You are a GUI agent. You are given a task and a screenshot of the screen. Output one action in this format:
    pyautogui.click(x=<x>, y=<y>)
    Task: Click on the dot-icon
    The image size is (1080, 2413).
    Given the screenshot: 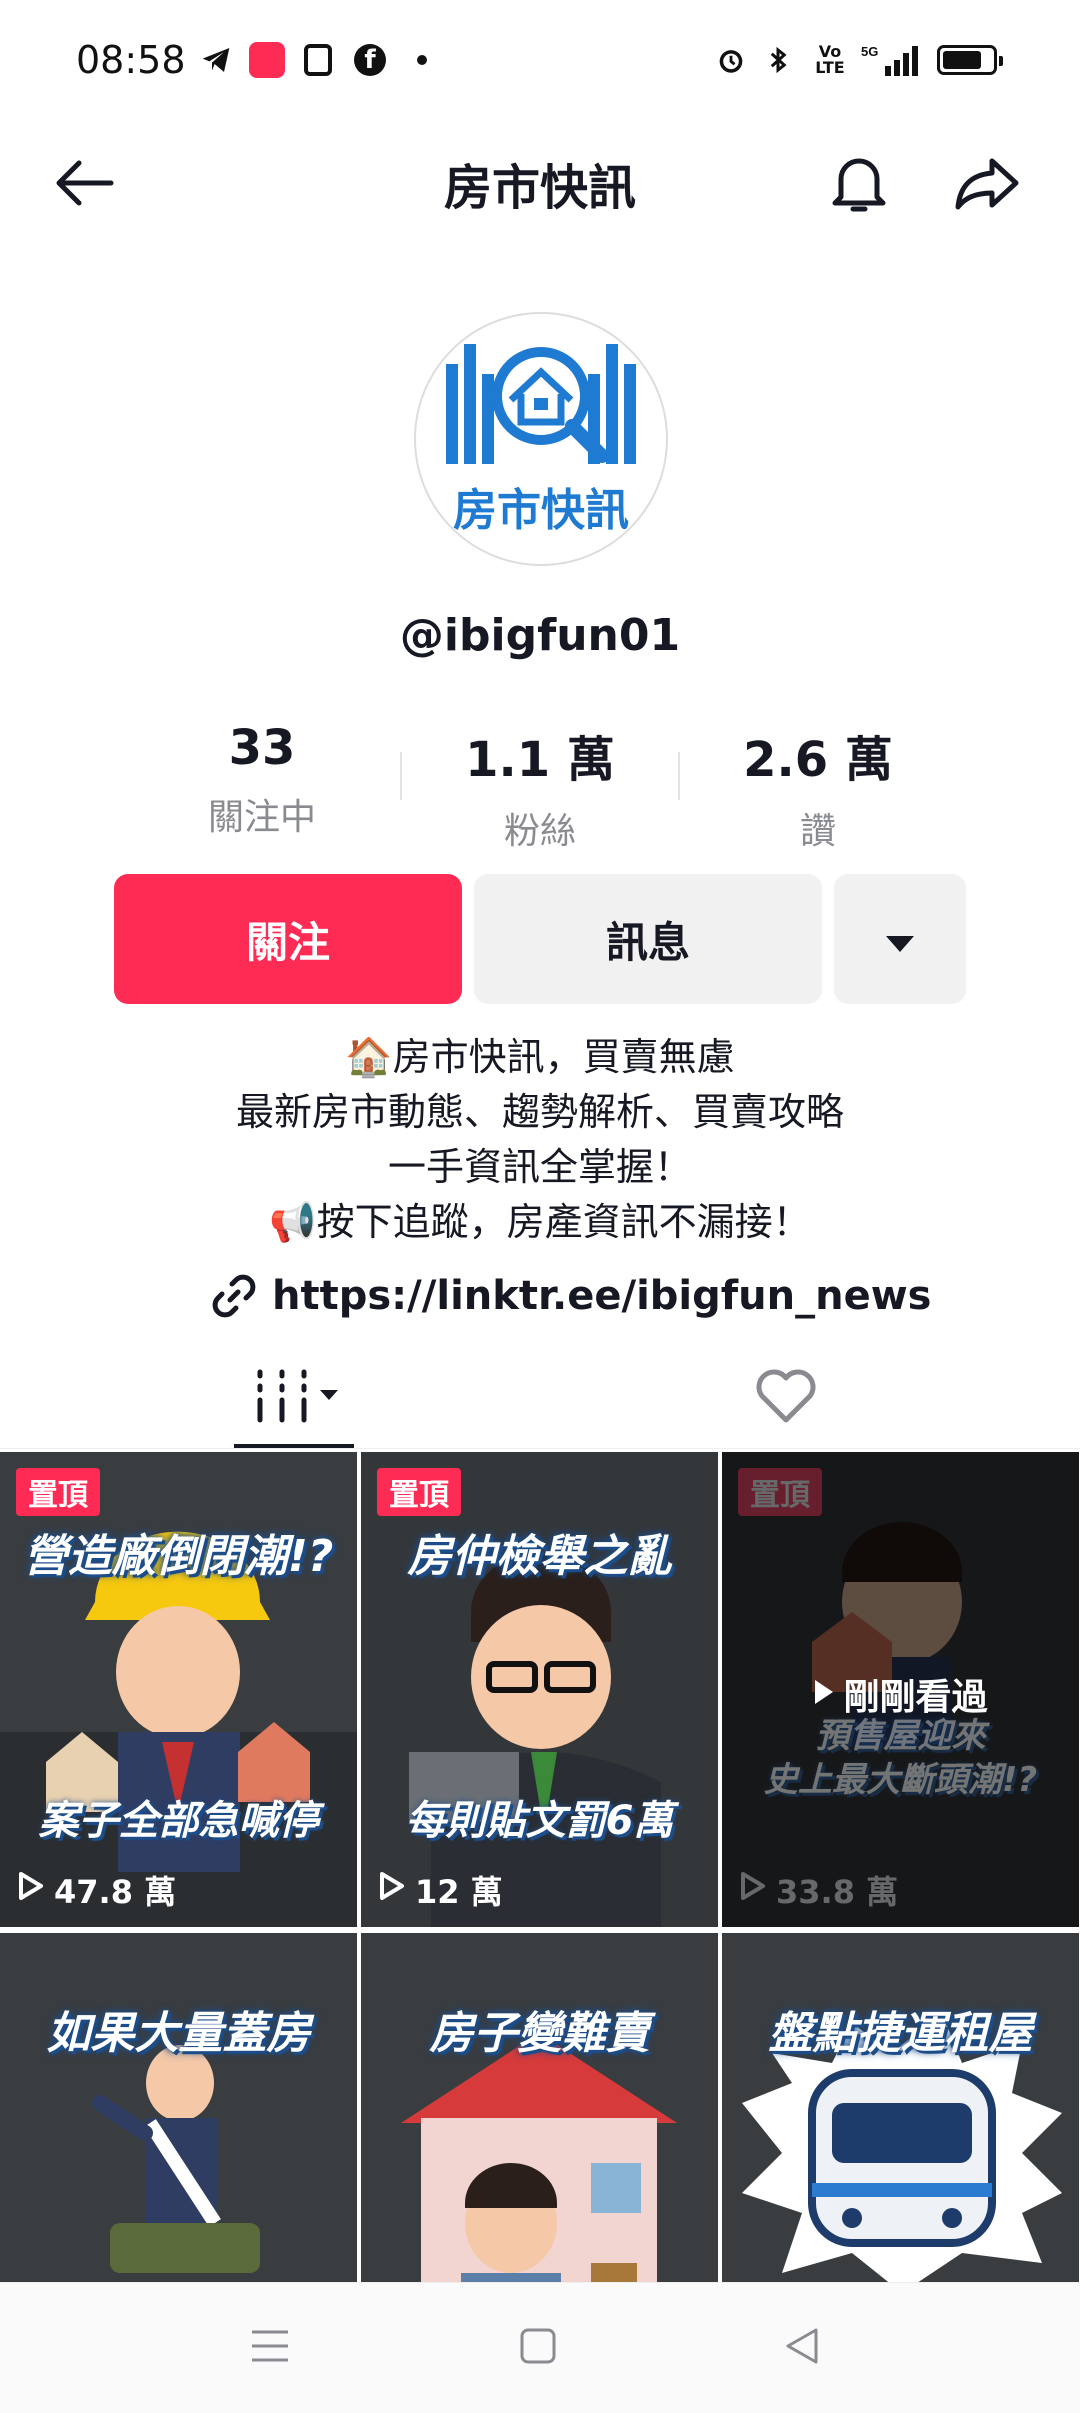 What is the action you would take?
    pyautogui.click(x=422, y=60)
    